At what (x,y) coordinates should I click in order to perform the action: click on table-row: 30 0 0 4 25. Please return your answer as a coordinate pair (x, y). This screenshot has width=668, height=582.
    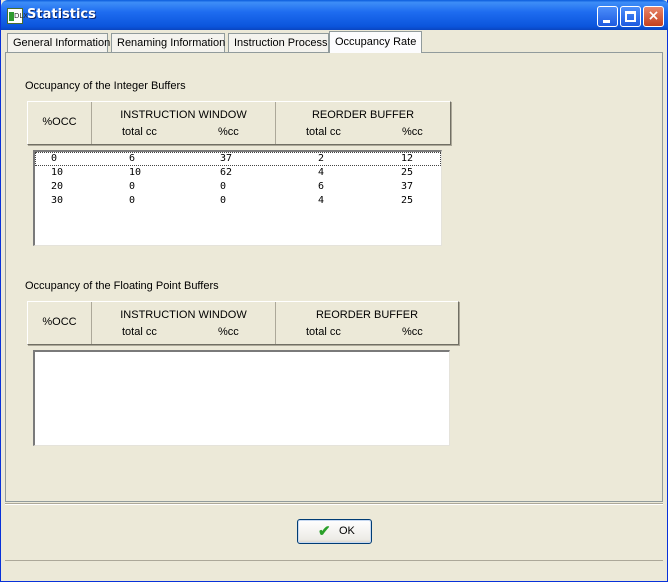
    Looking at the image, I should click on (238, 201).